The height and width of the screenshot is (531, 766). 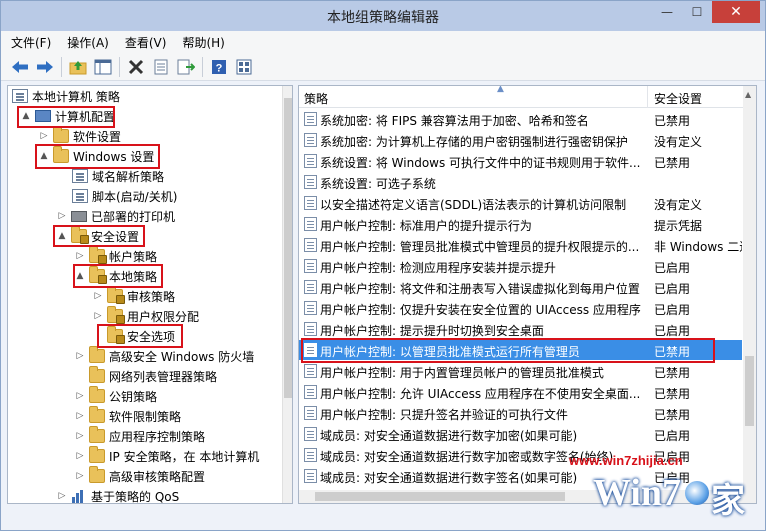 I want to click on menu-help: 帮助(H), so click(x=203, y=42).